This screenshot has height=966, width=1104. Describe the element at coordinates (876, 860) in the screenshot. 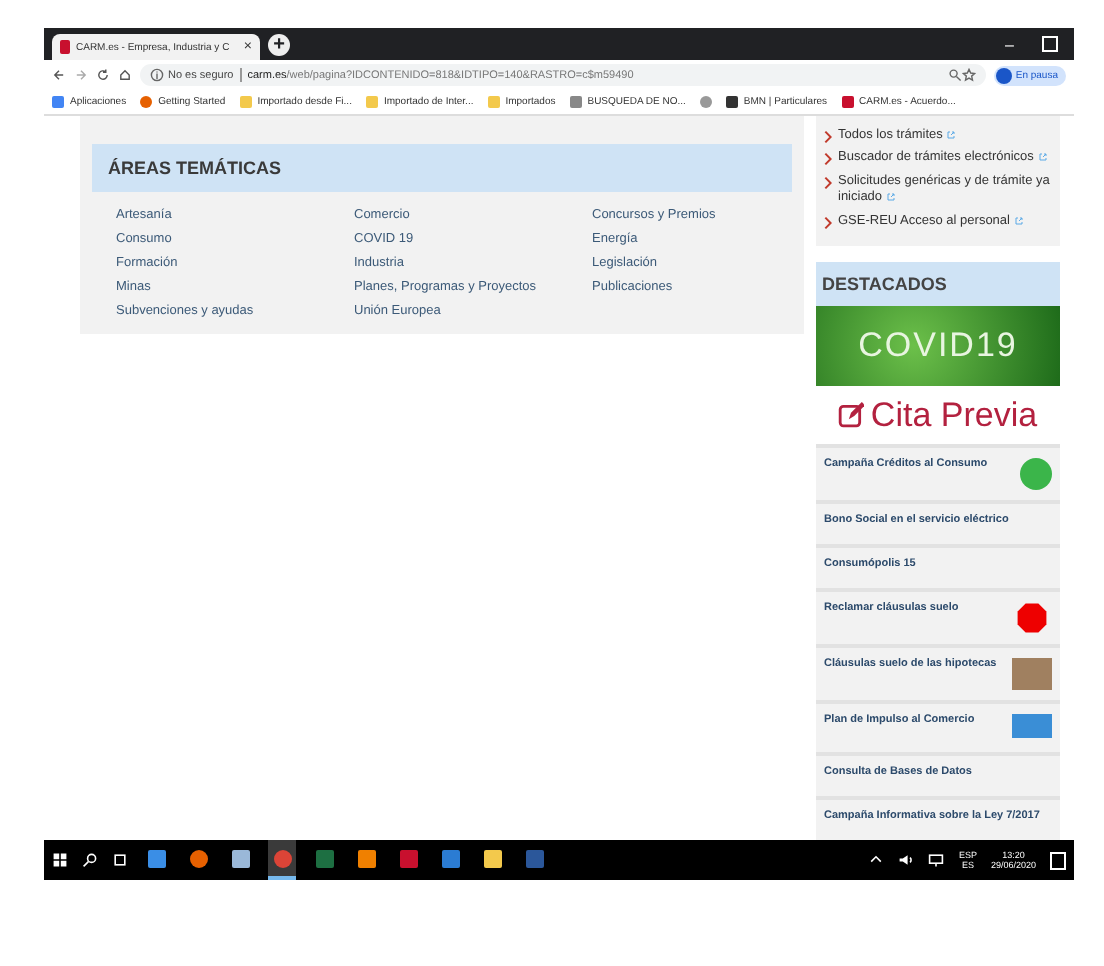

I see `chevron-up-icon` at that location.